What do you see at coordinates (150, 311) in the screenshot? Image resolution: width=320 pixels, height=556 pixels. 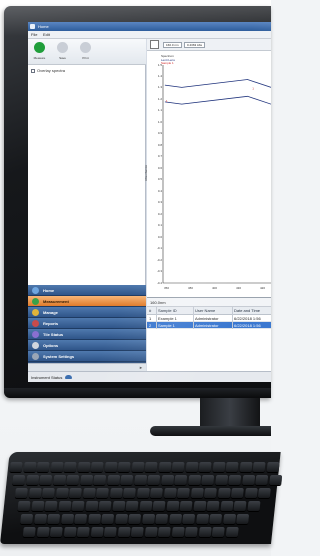 I see `col-index: #` at bounding box center [150, 311].